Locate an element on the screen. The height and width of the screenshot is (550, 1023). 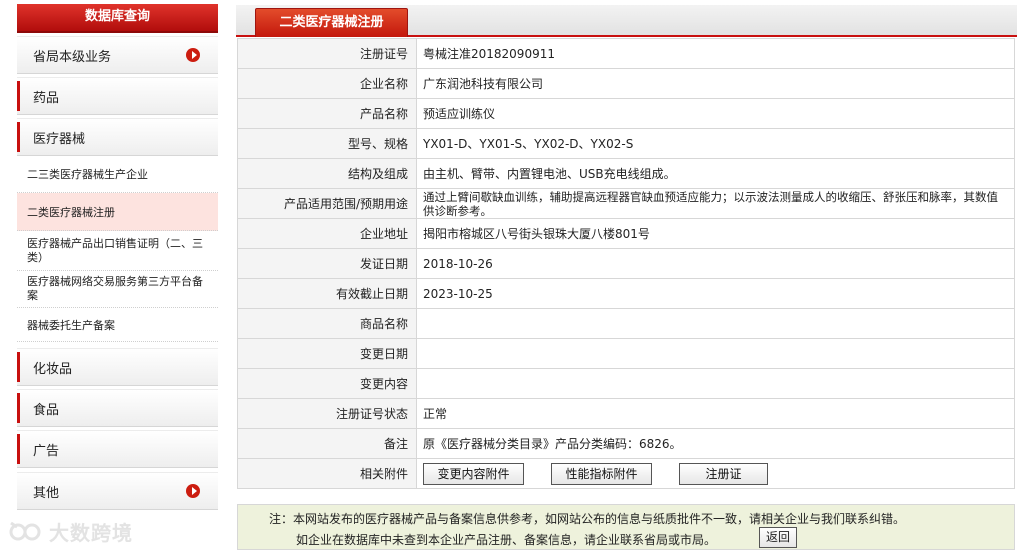
watermark: 大数跨境 is located at coordinates (71, 531).